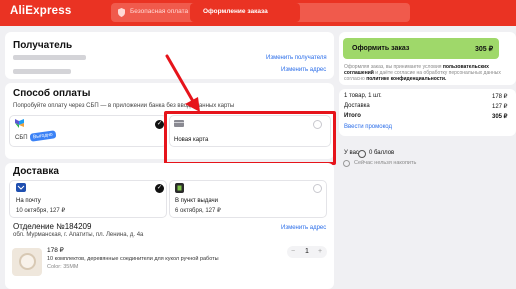 The height and width of the screenshot is (289, 516). What do you see at coordinates (363, 96) in the screenshot?
I see `items-count-label: 1 товар, 1 шт.` at bounding box center [363, 96].